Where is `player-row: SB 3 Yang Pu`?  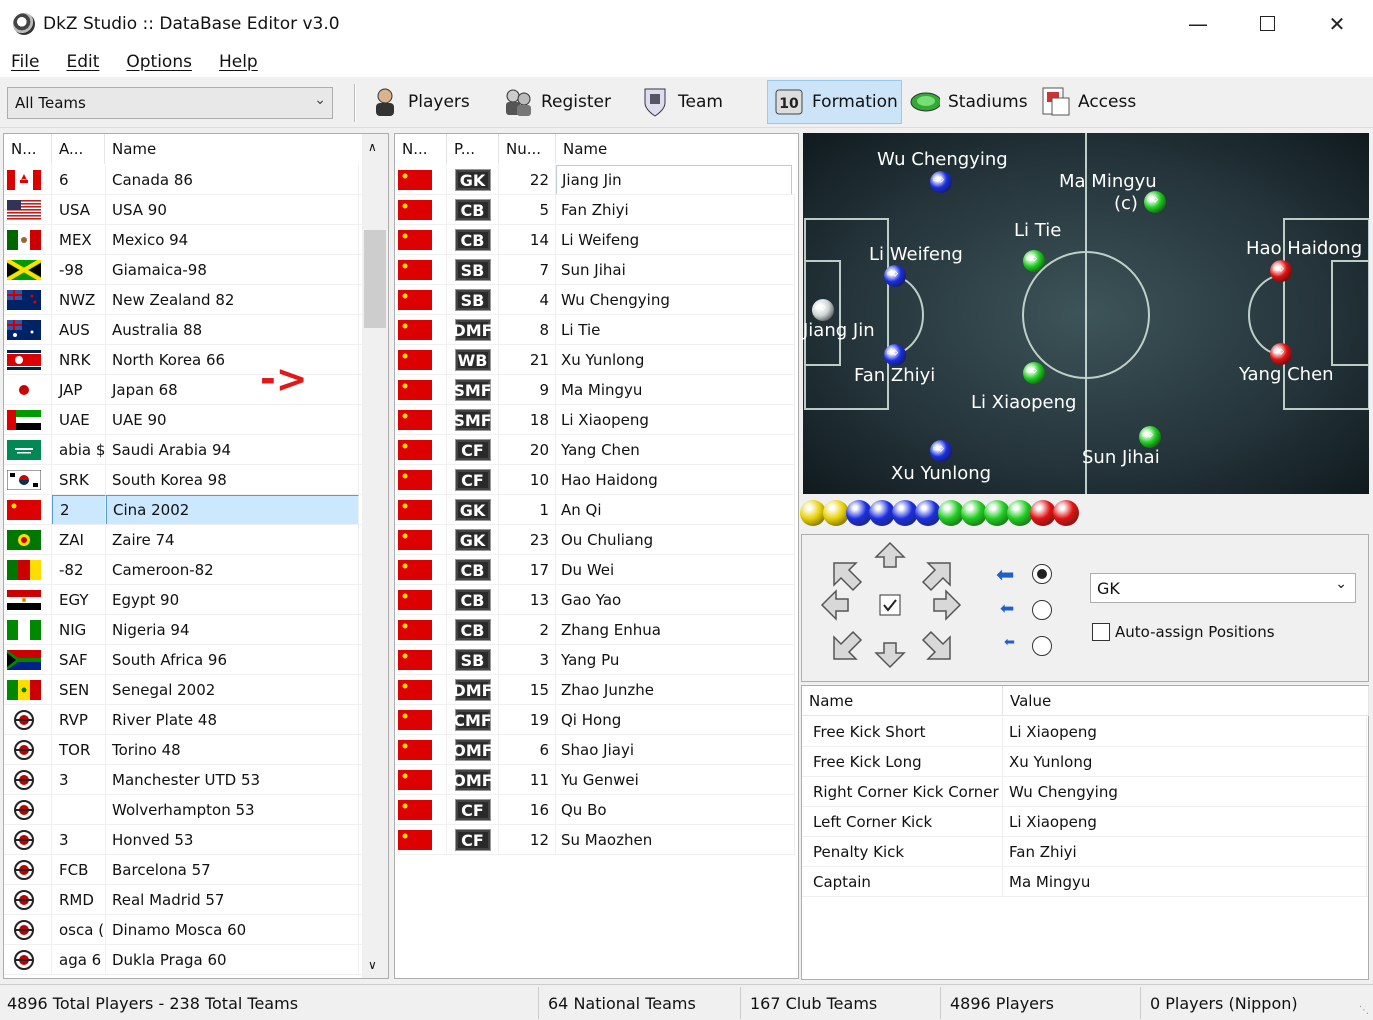
player-row: SB 3 Yang Pu is located at coordinates (595, 660).